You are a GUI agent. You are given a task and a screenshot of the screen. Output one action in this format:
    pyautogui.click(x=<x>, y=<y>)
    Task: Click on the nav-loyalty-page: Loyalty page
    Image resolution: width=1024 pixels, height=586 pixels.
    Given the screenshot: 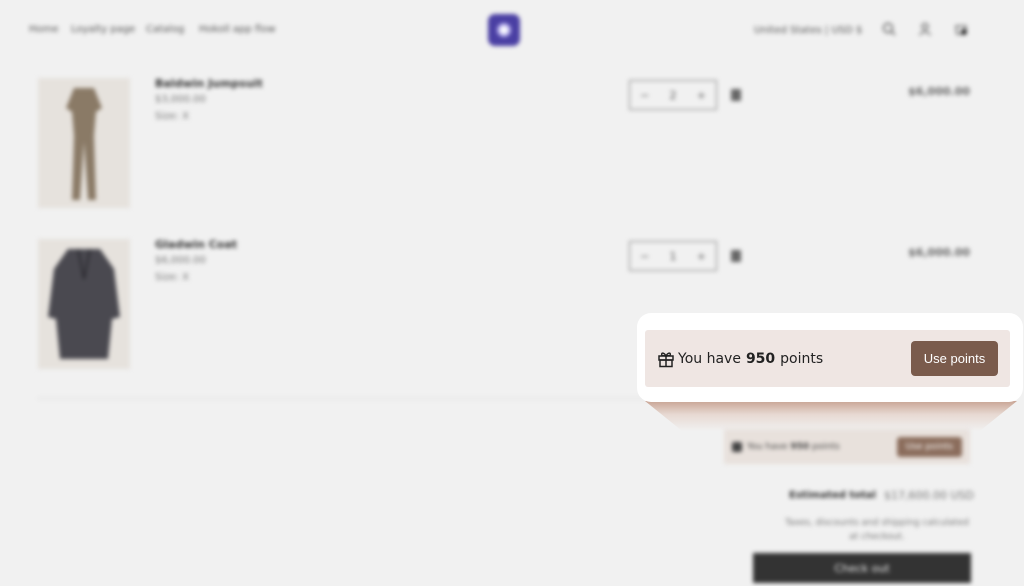 What is the action you would take?
    pyautogui.click(x=103, y=29)
    